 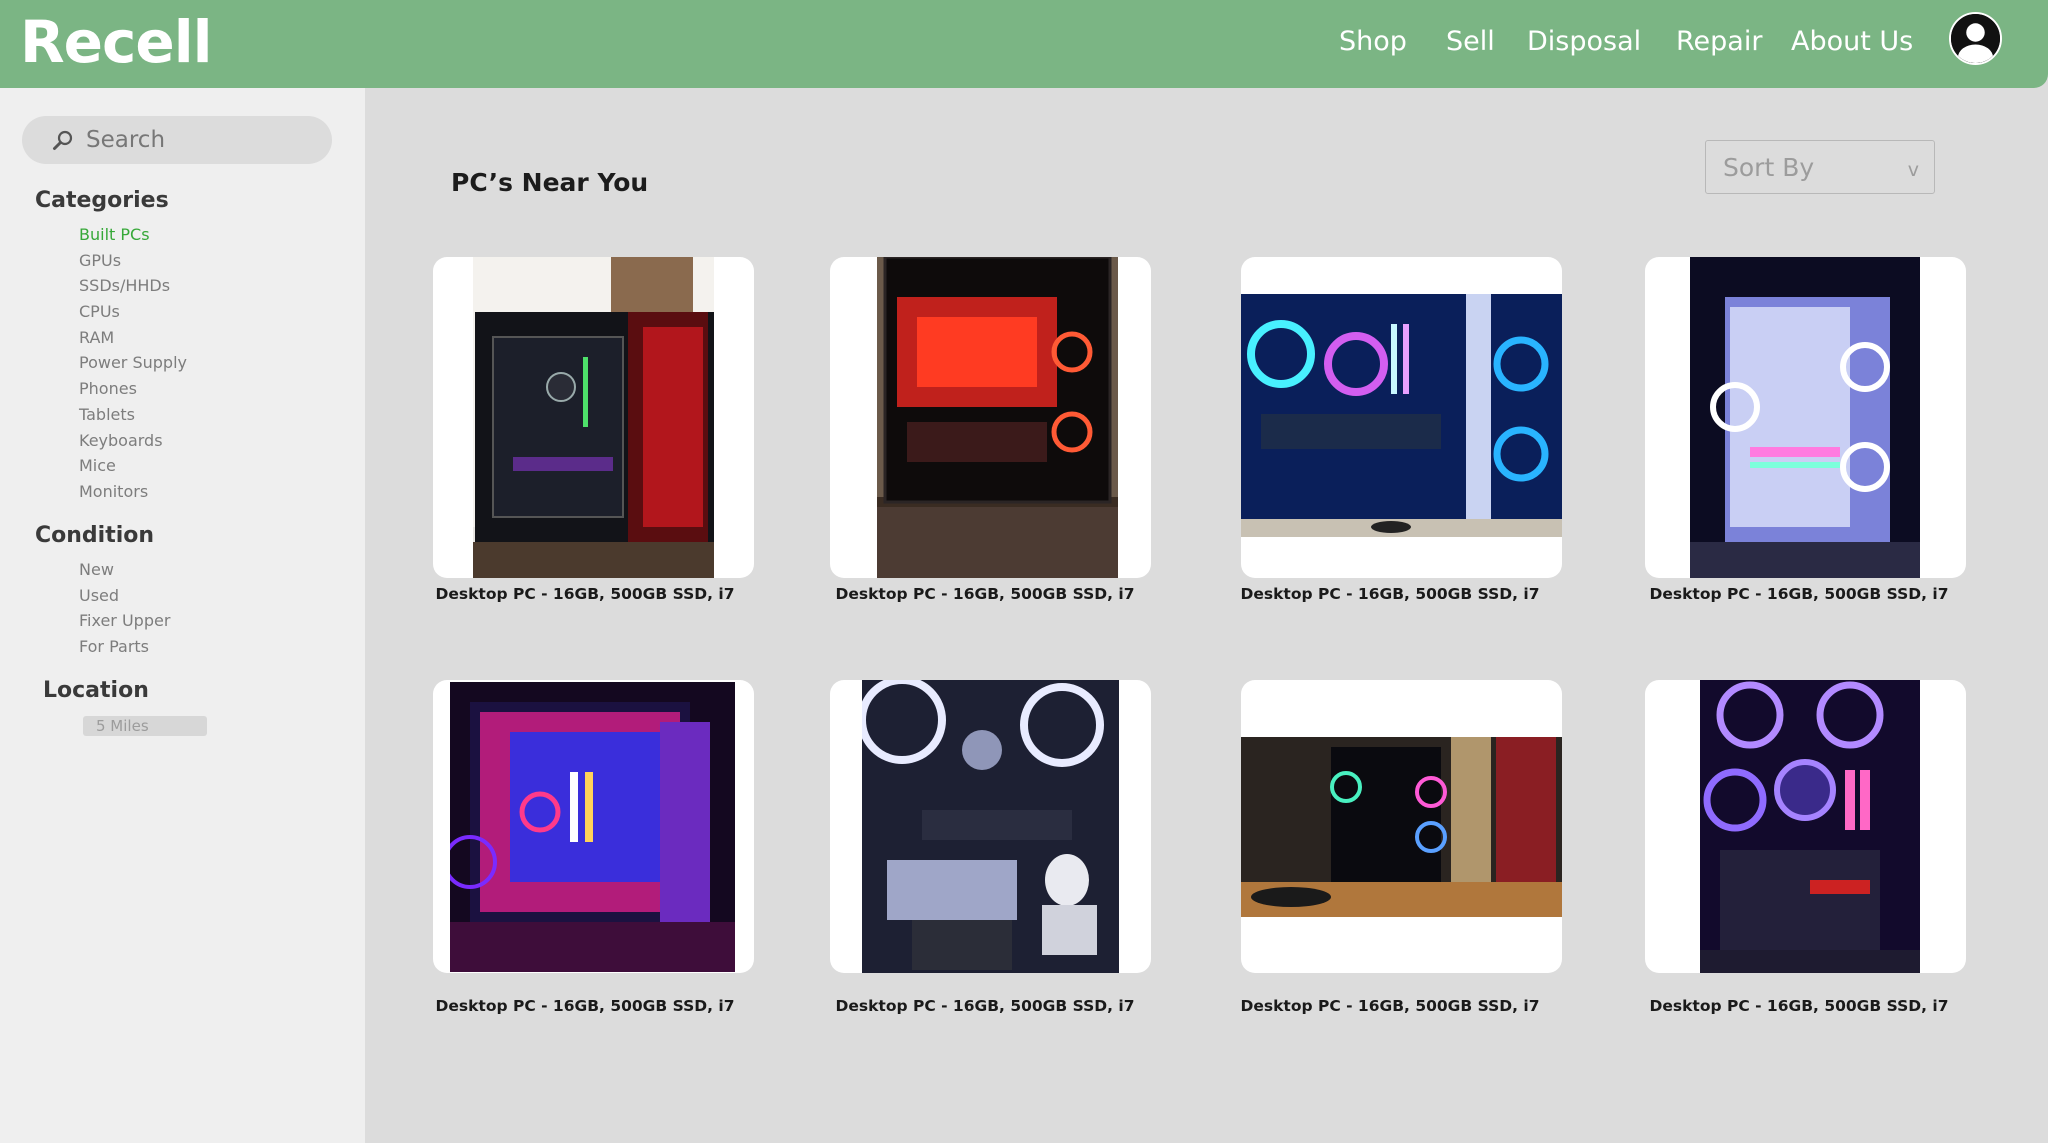 I want to click on condition-fixer-upper: Fixer Upper, so click(x=124, y=621).